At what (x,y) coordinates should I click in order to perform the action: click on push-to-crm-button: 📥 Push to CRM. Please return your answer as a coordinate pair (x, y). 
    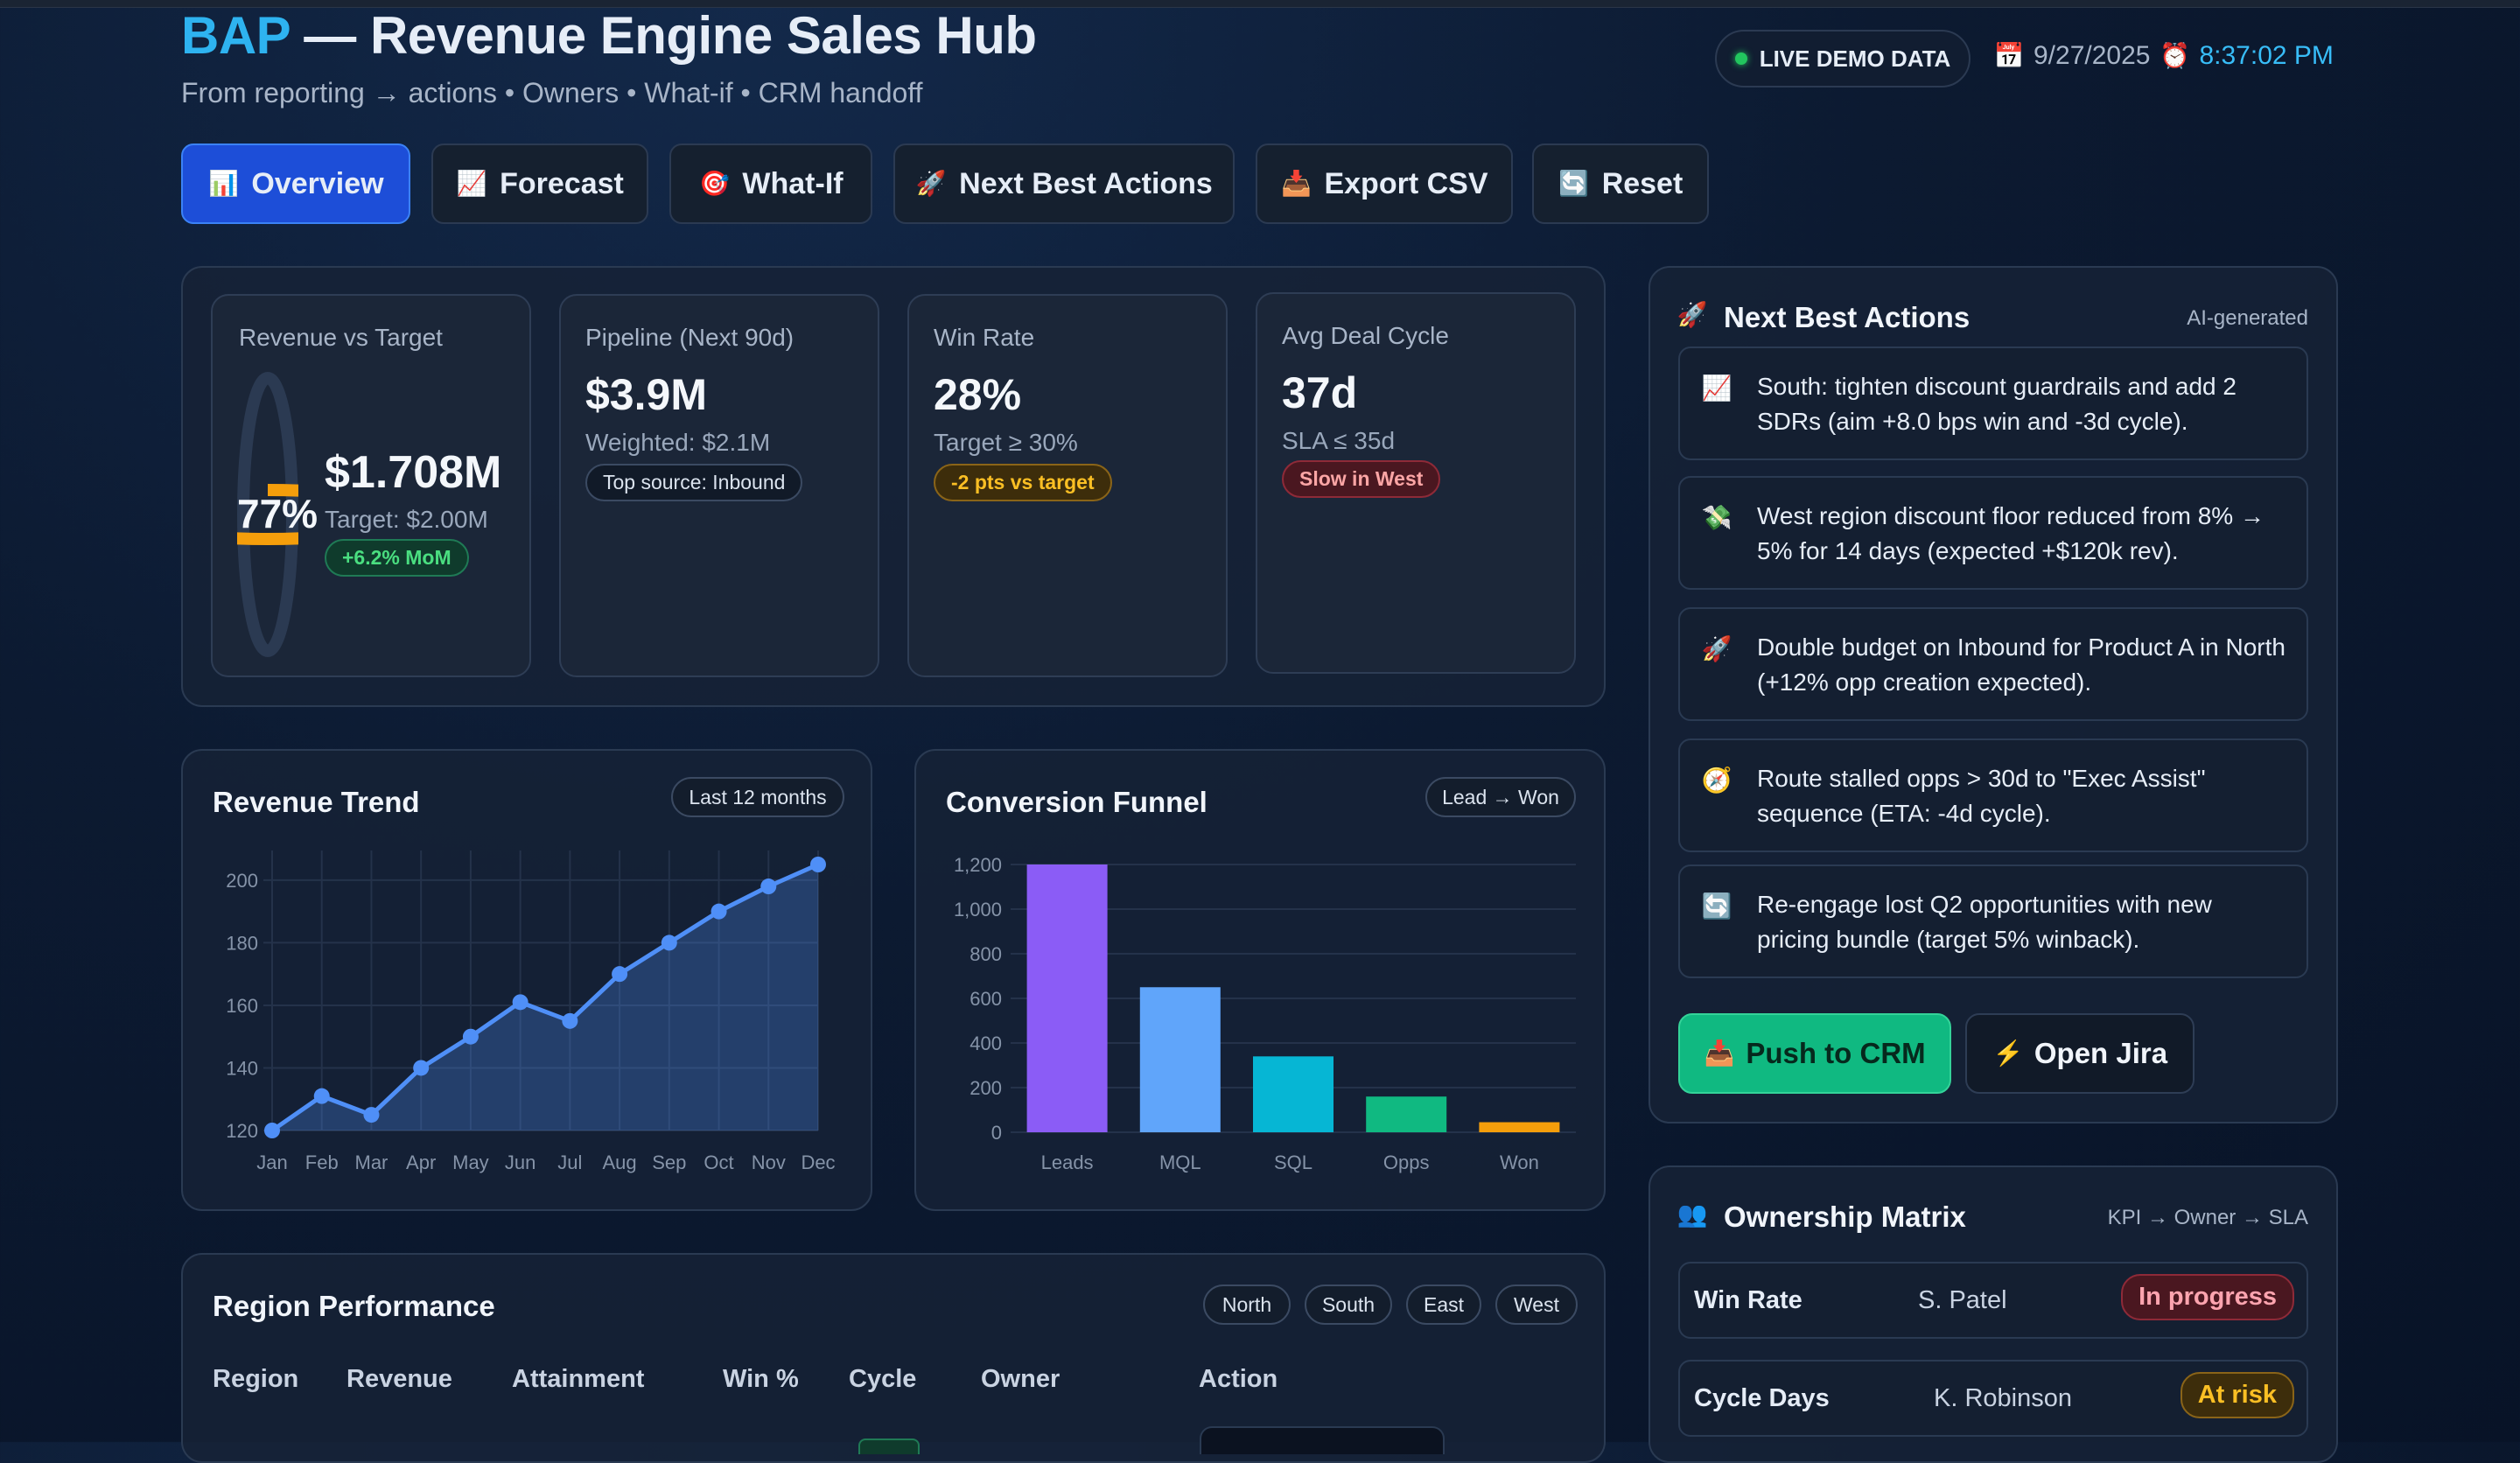
    Looking at the image, I should click on (1814, 1053).